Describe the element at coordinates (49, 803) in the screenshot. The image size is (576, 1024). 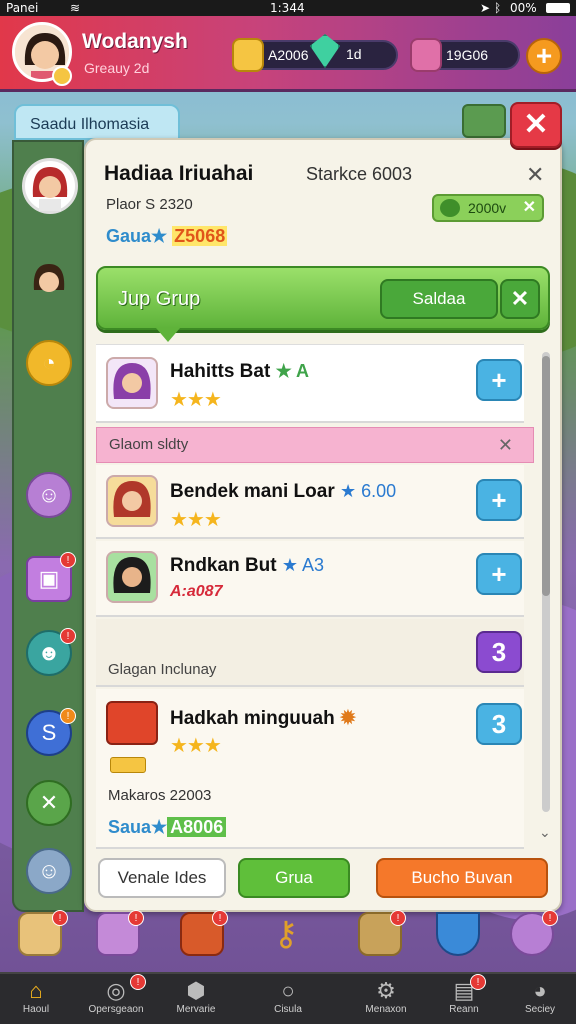
I see `sidebar-tools-icon: ✕` at that location.